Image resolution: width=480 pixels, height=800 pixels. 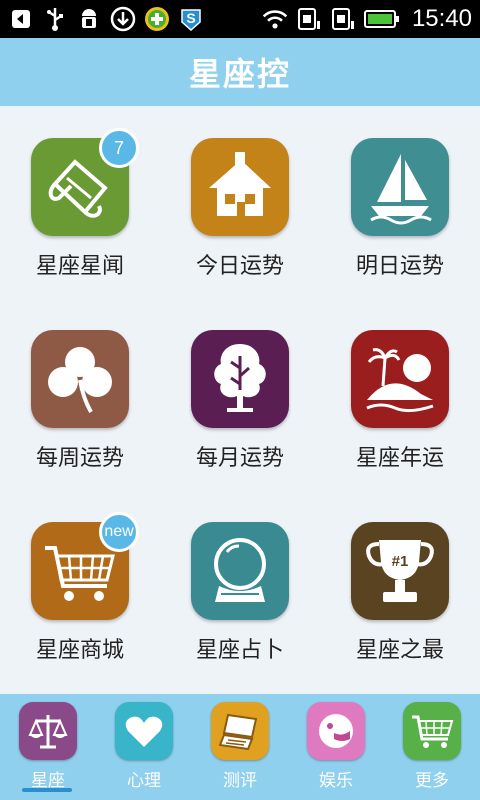 I want to click on nav-tab-label: 心理, so click(x=144, y=781).